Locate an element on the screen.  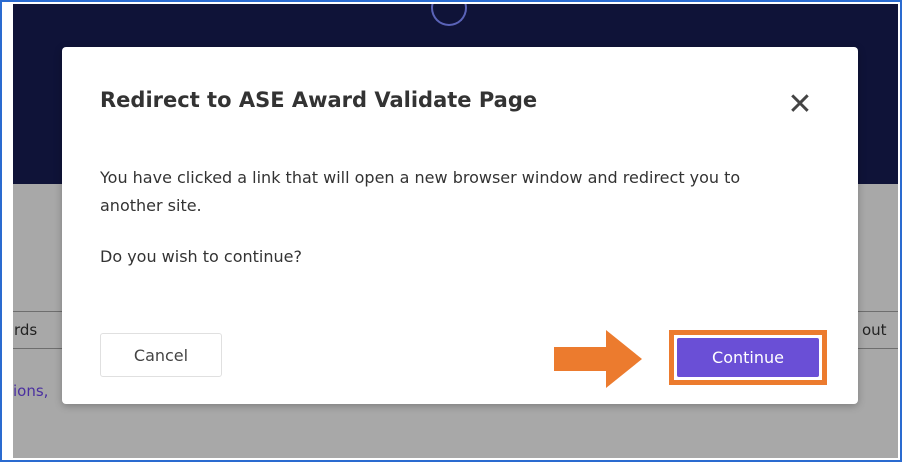
continue-button: Continue is located at coordinates (748, 357).